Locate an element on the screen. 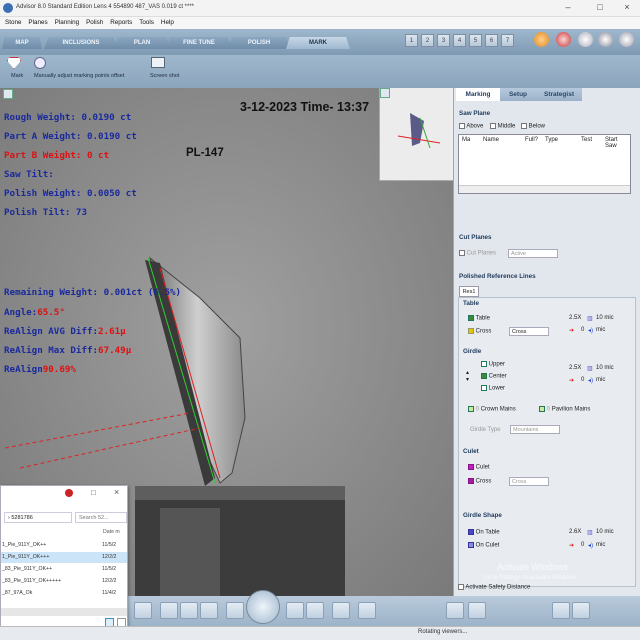 The image size is (640, 640). middle-checkbox is located at coordinates (493, 126).